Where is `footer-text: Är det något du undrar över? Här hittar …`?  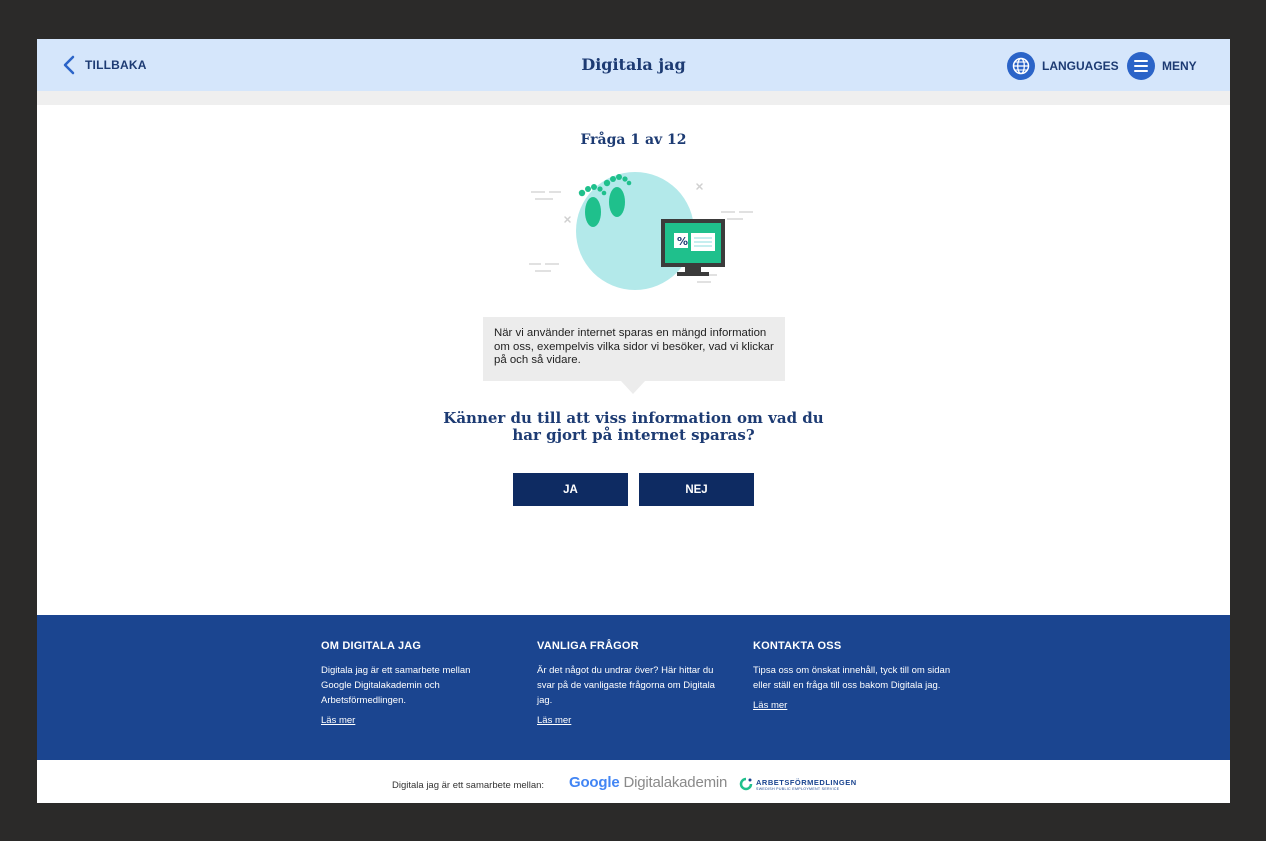 footer-text: Är det något du undrar över? Här hittar … is located at coordinates (626, 685).